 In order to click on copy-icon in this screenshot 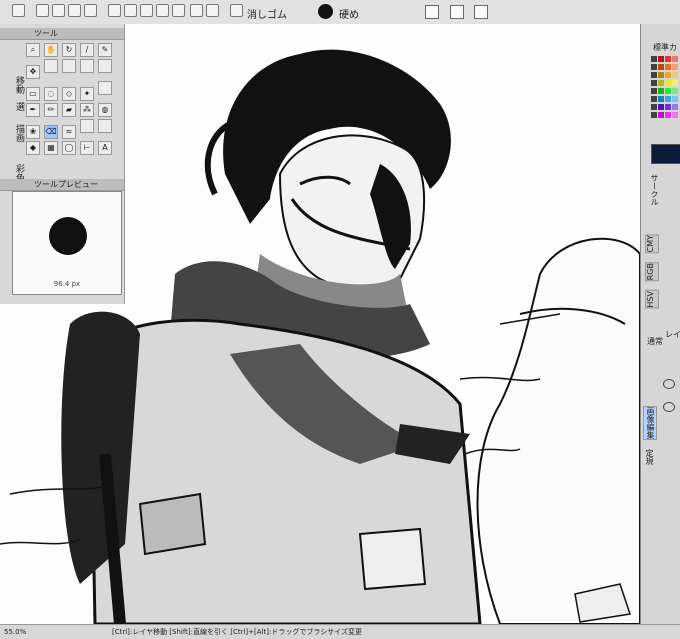, I will do `click(162, 10)`.